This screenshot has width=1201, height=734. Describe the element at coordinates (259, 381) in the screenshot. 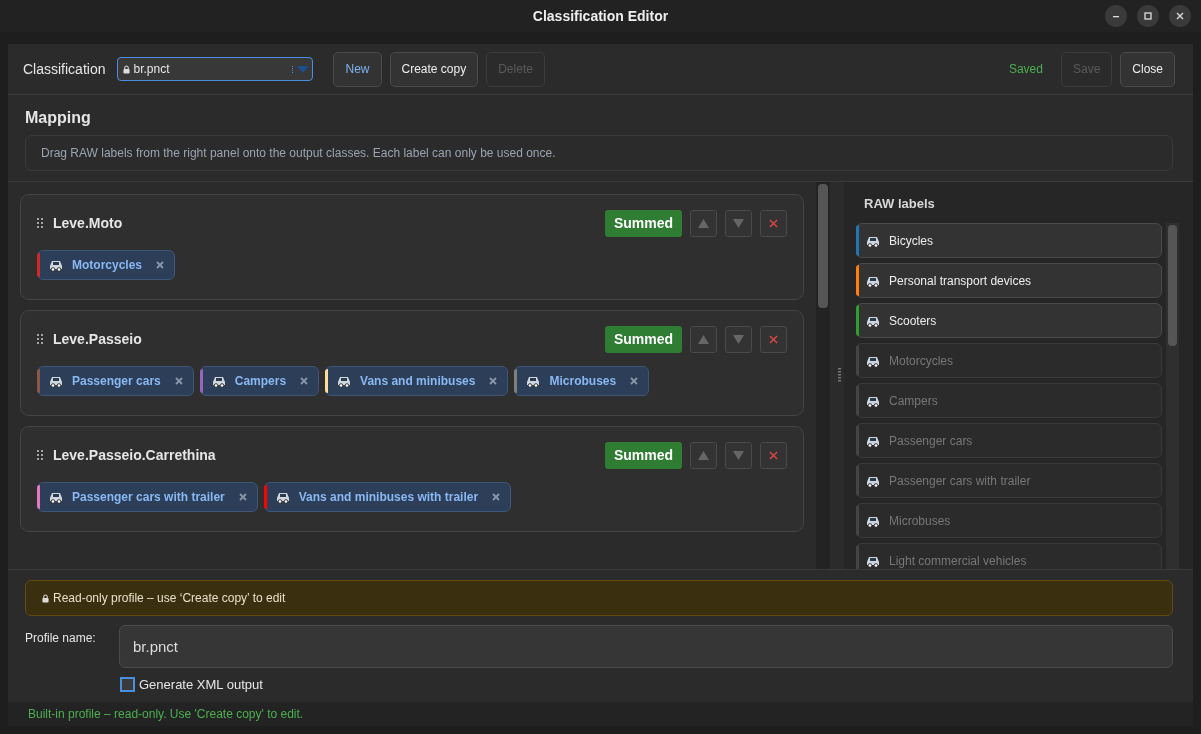

I see `label-chip: Campers` at that location.